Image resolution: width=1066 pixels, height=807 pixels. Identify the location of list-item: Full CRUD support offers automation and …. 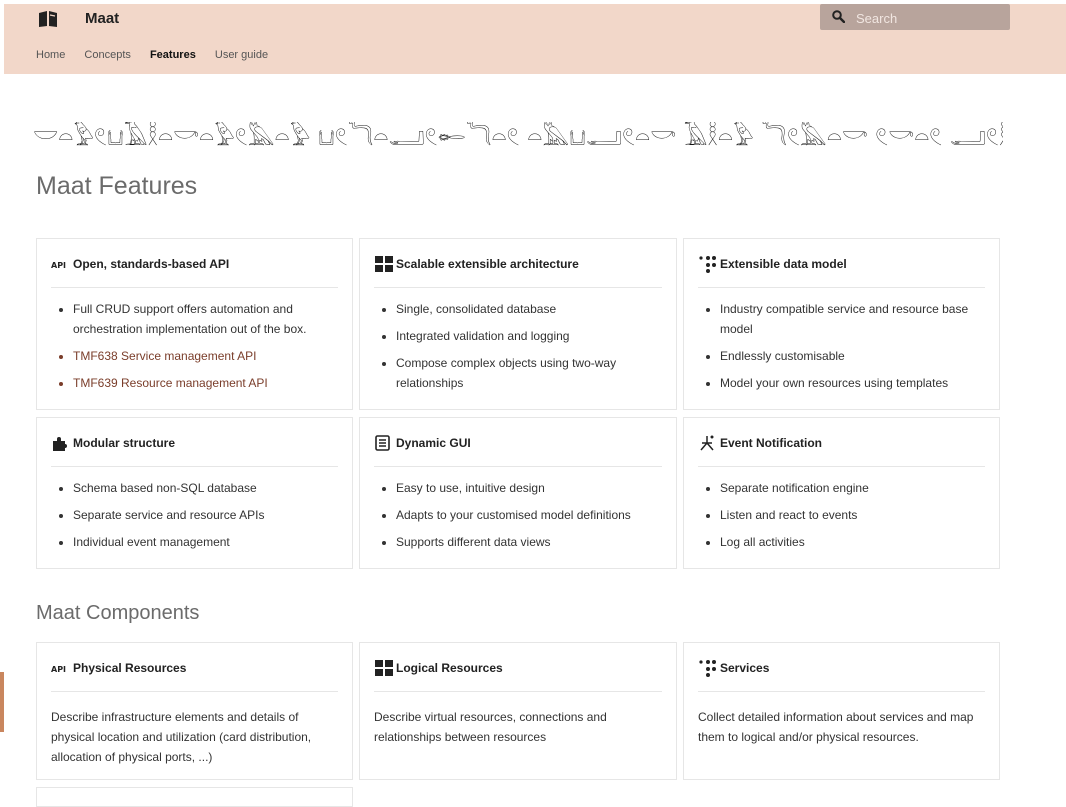
(207, 319).